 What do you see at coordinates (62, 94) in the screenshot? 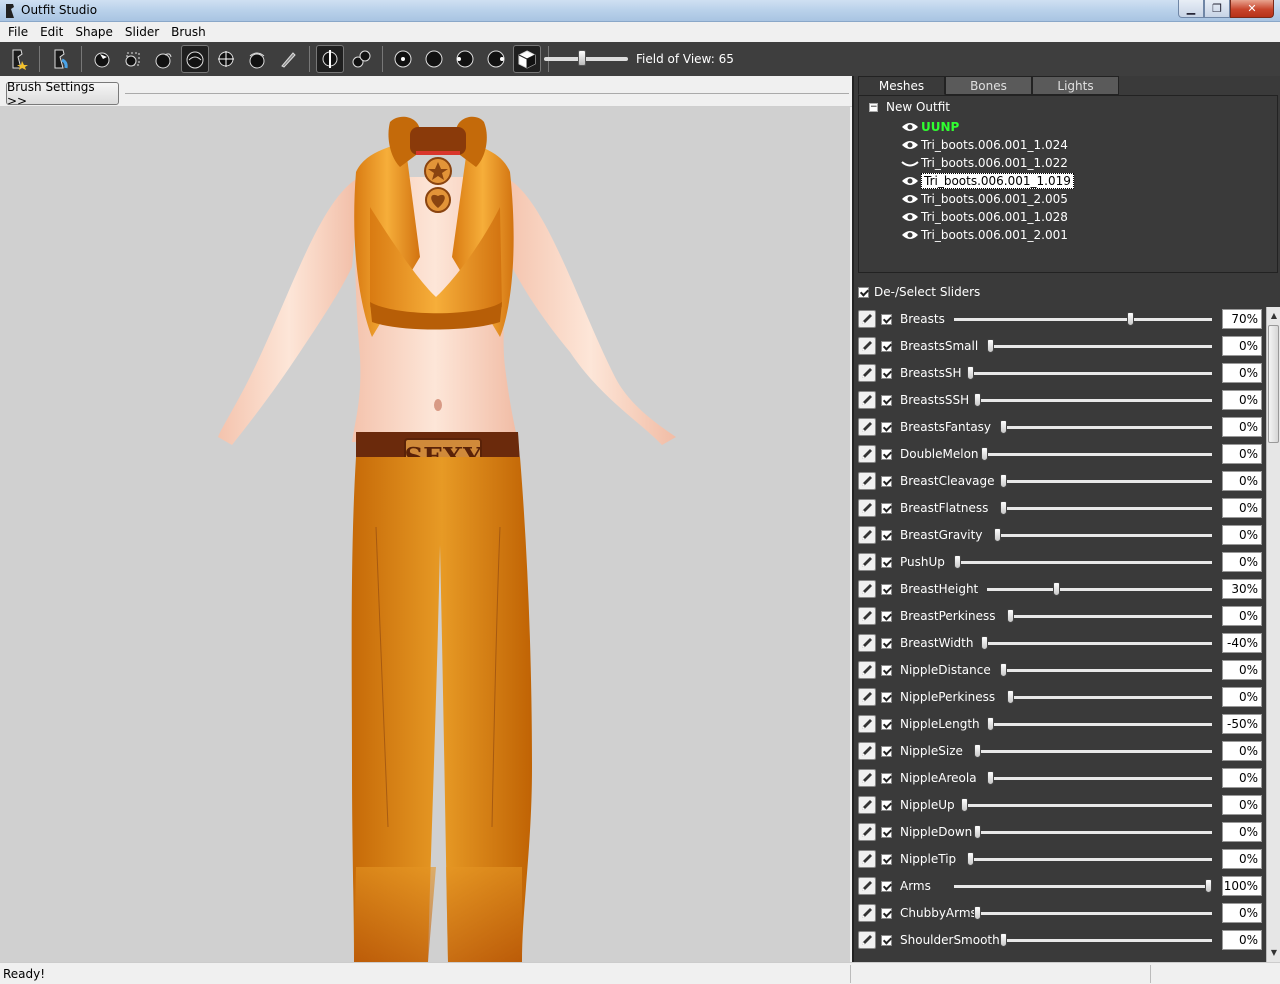
I see `brush-settings-button: Brush Settings >>` at bounding box center [62, 94].